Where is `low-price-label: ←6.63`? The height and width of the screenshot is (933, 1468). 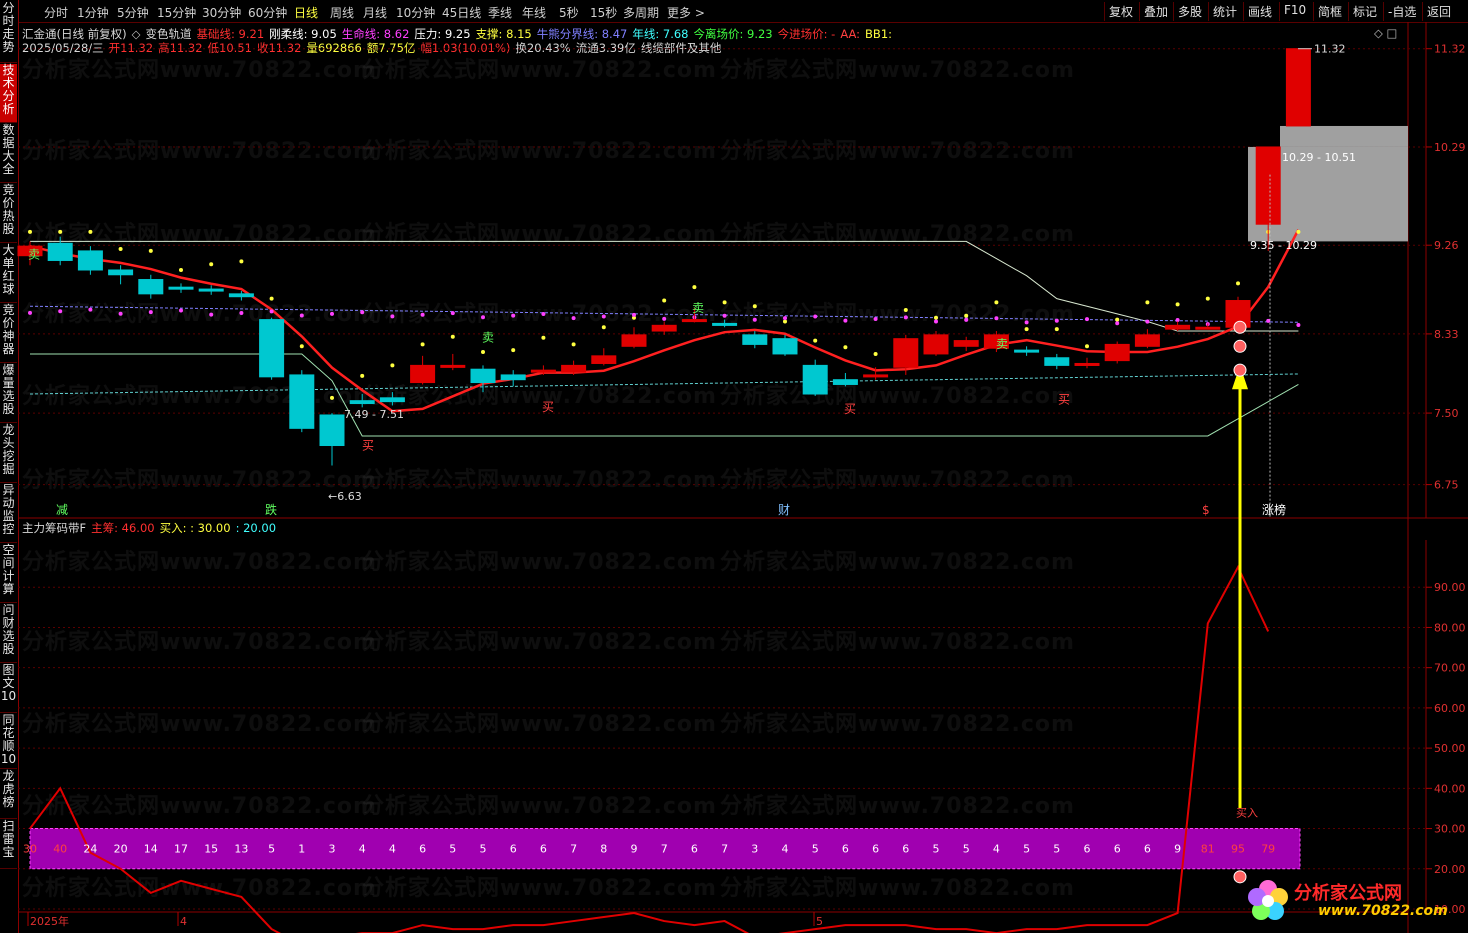 low-price-label: ←6.63 is located at coordinates (345, 496).